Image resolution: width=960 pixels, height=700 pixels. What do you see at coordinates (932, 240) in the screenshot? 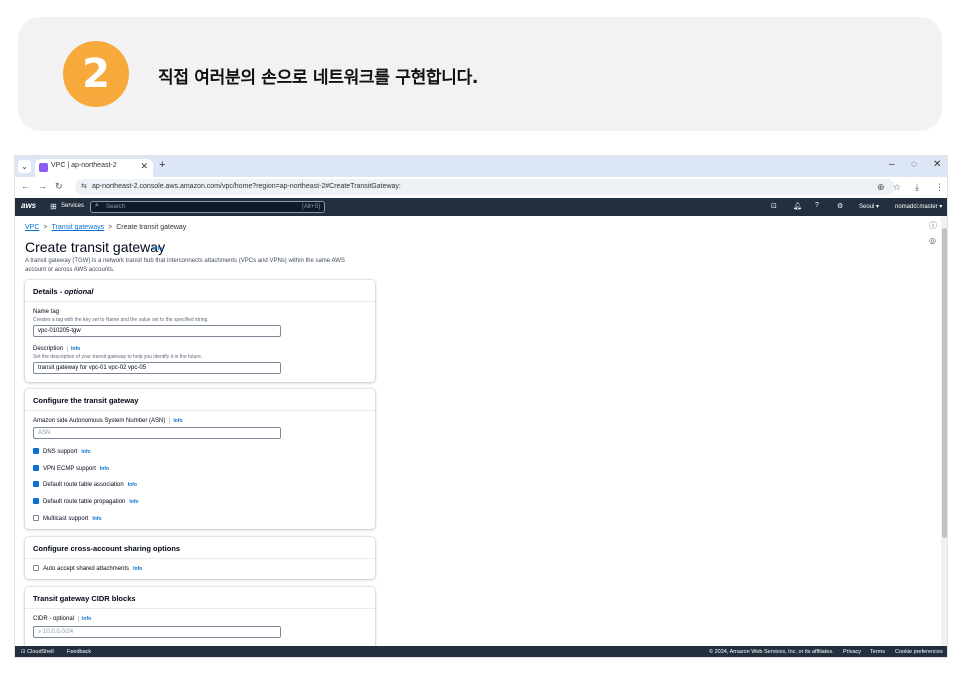
I see `tools-panel-icon: ◎` at bounding box center [932, 240].